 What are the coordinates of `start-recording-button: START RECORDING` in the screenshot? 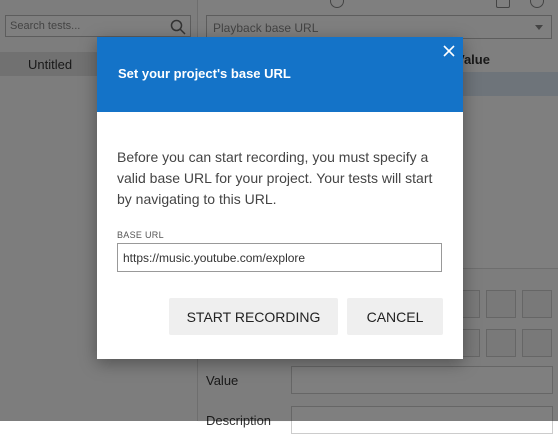 It's located at (253, 316).